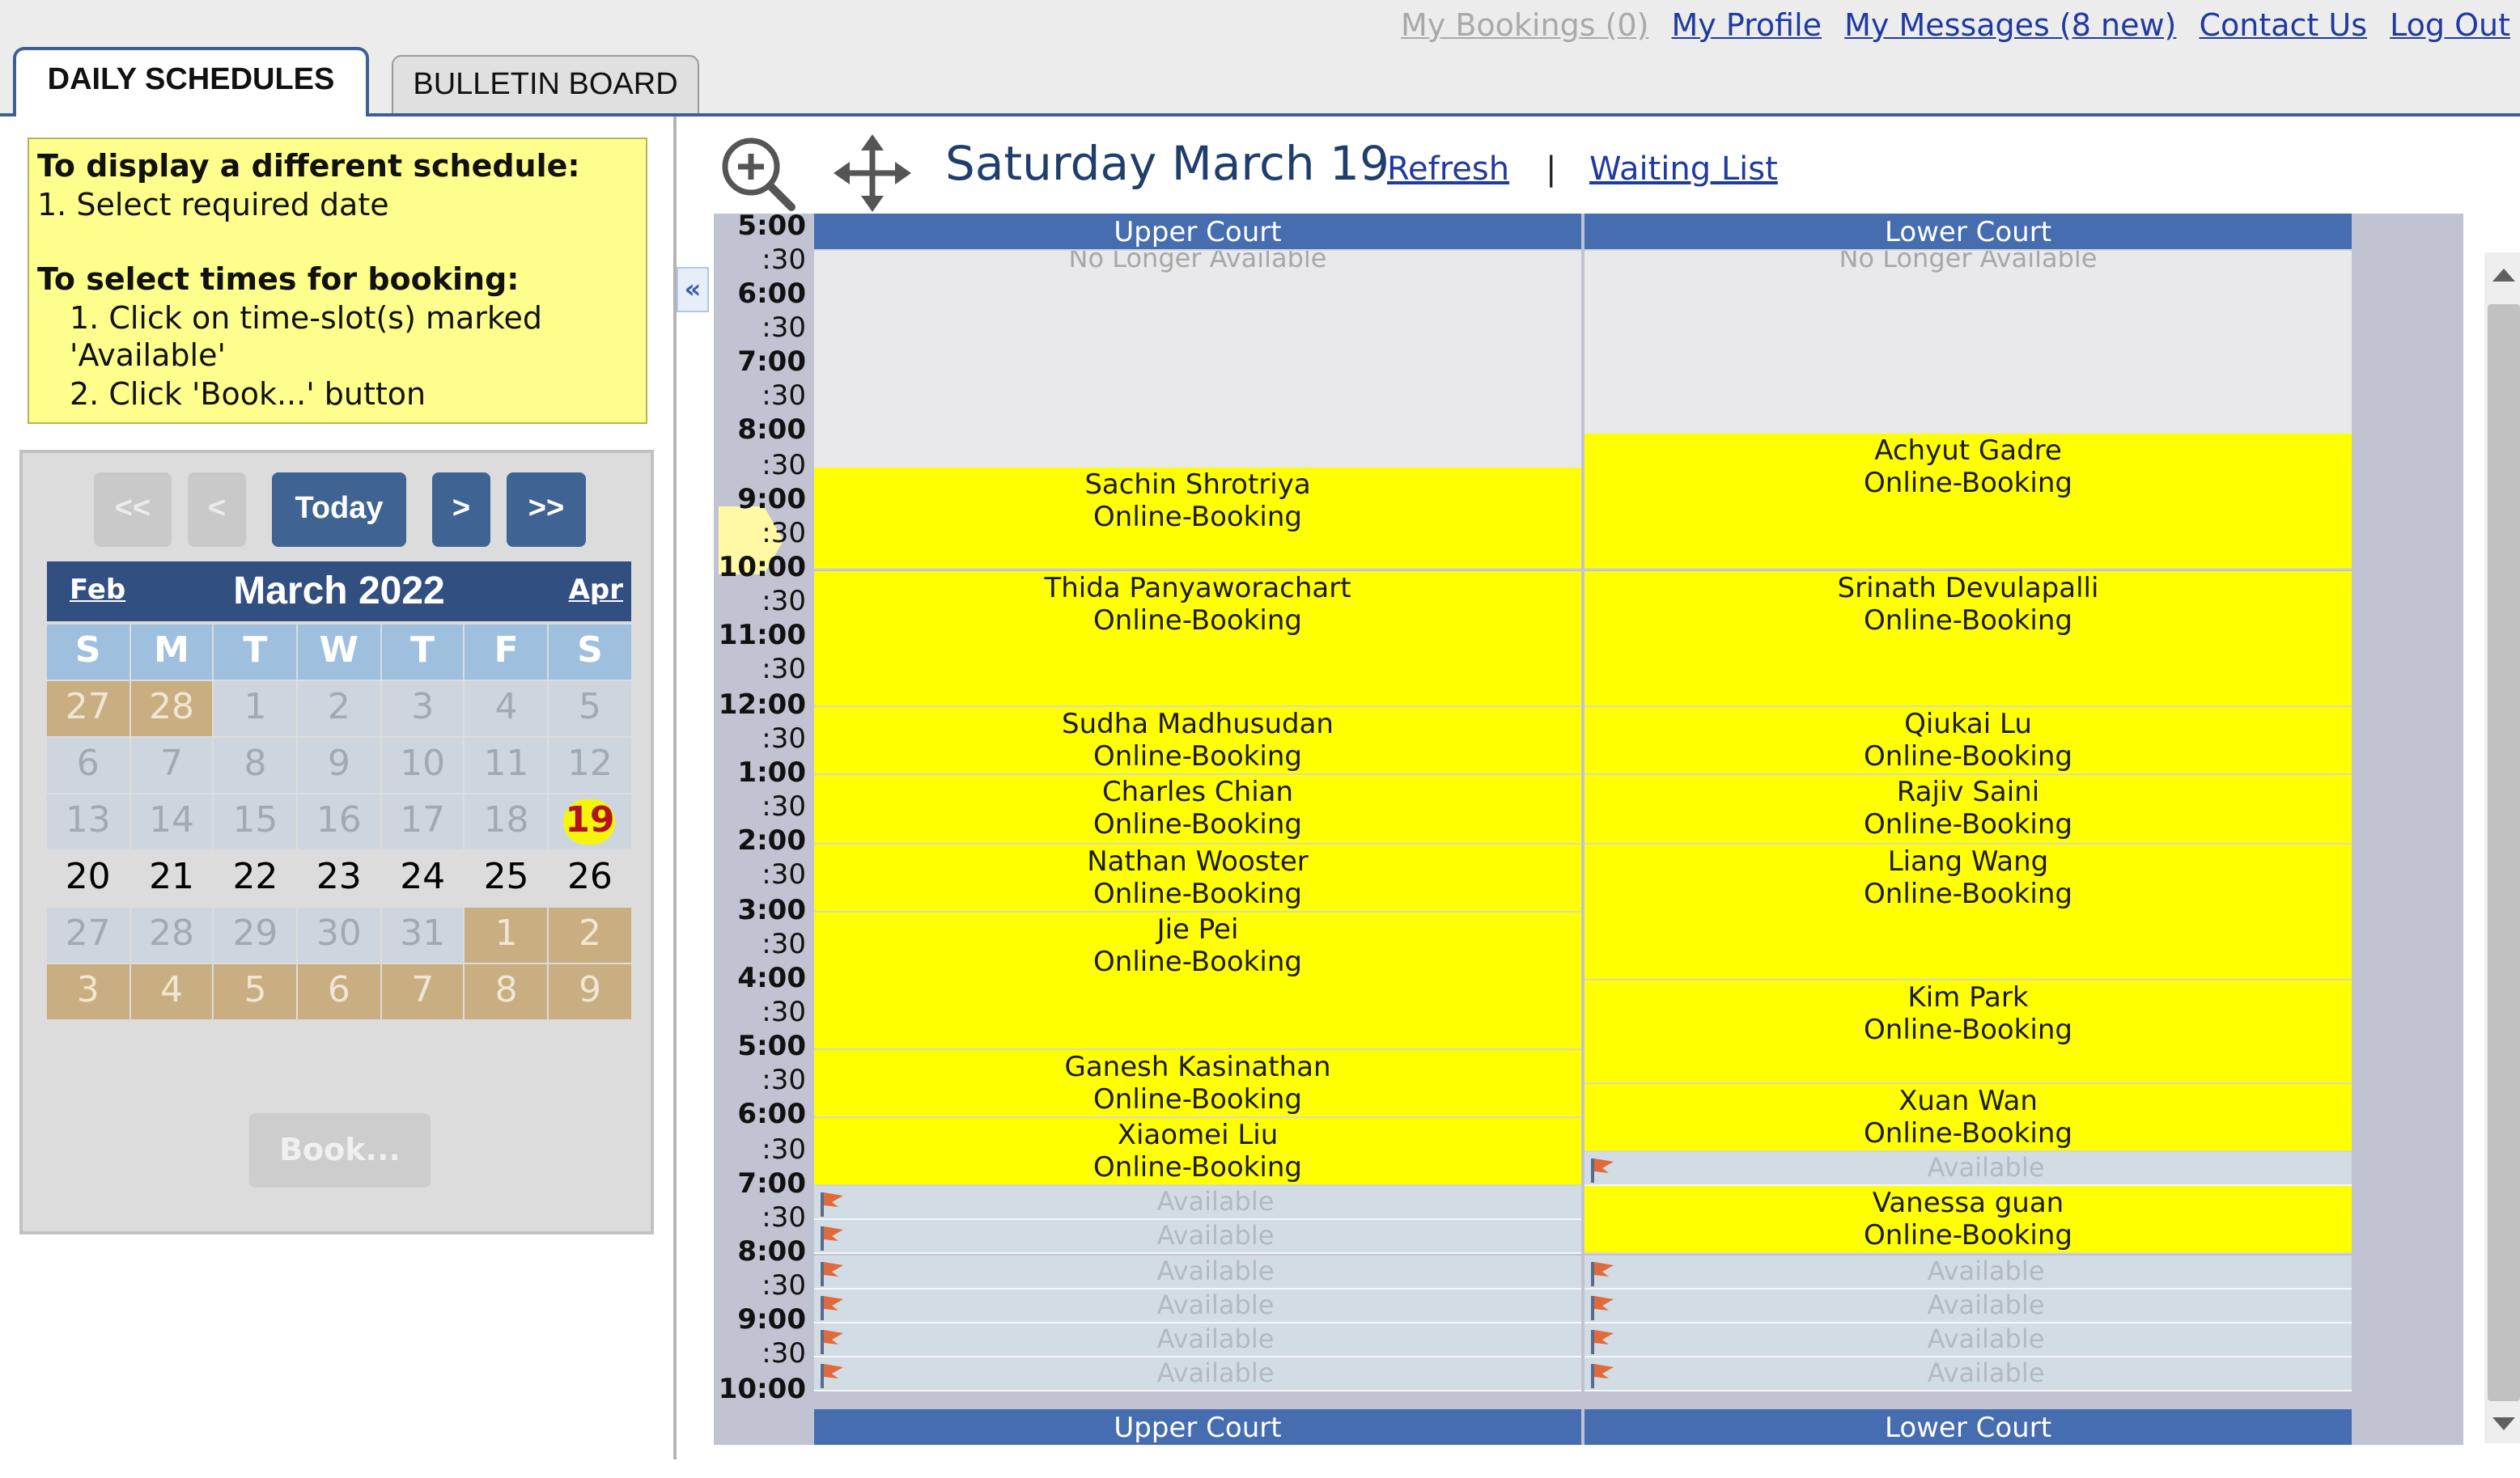 The height and width of the screenshot is (1478, 2520). I want to click on calendar-day: 18, so click(507, 821).